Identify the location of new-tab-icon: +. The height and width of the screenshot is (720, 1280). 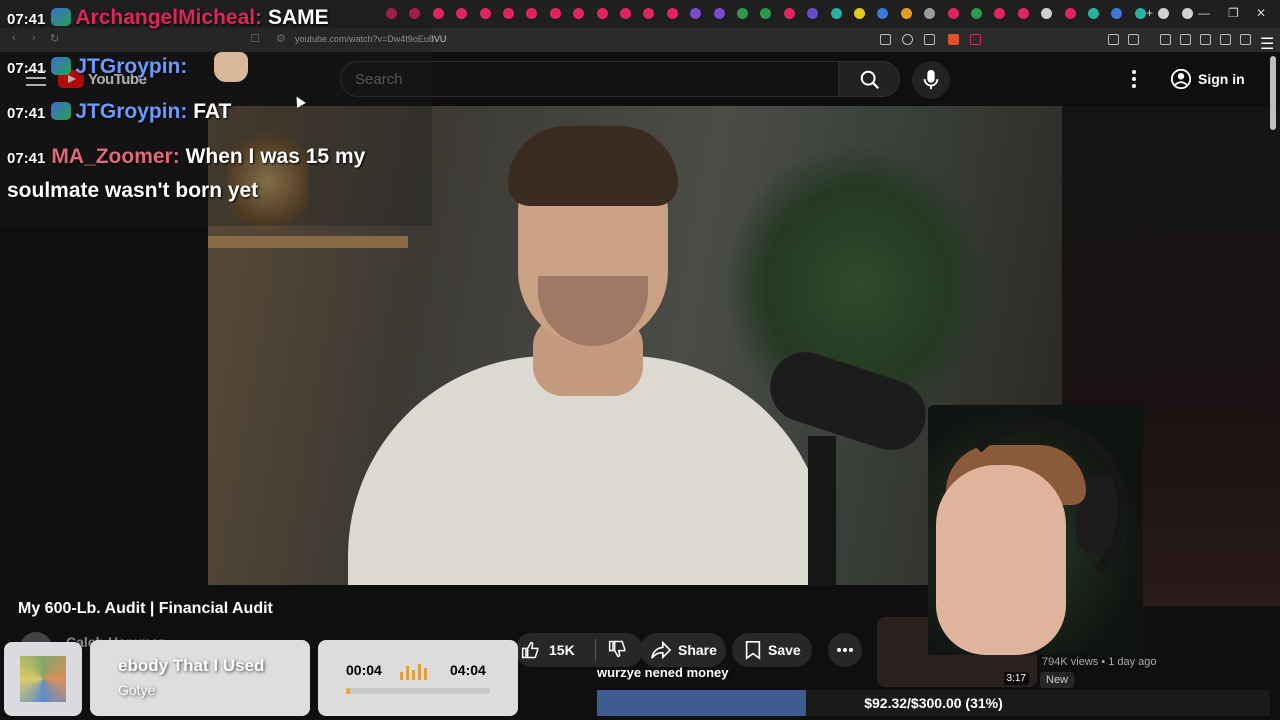
(1149, 13).